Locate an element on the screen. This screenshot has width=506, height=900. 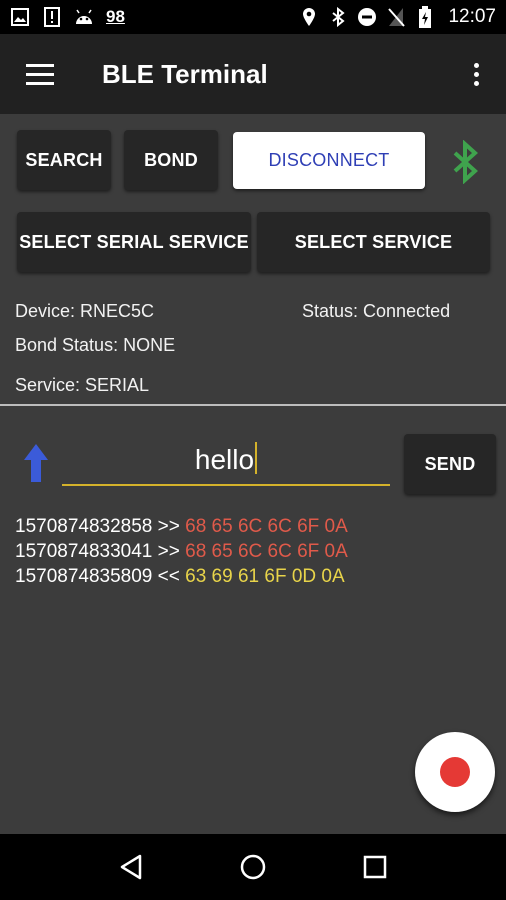
hamburger-menu-icon is located at coordinates (40, 74).